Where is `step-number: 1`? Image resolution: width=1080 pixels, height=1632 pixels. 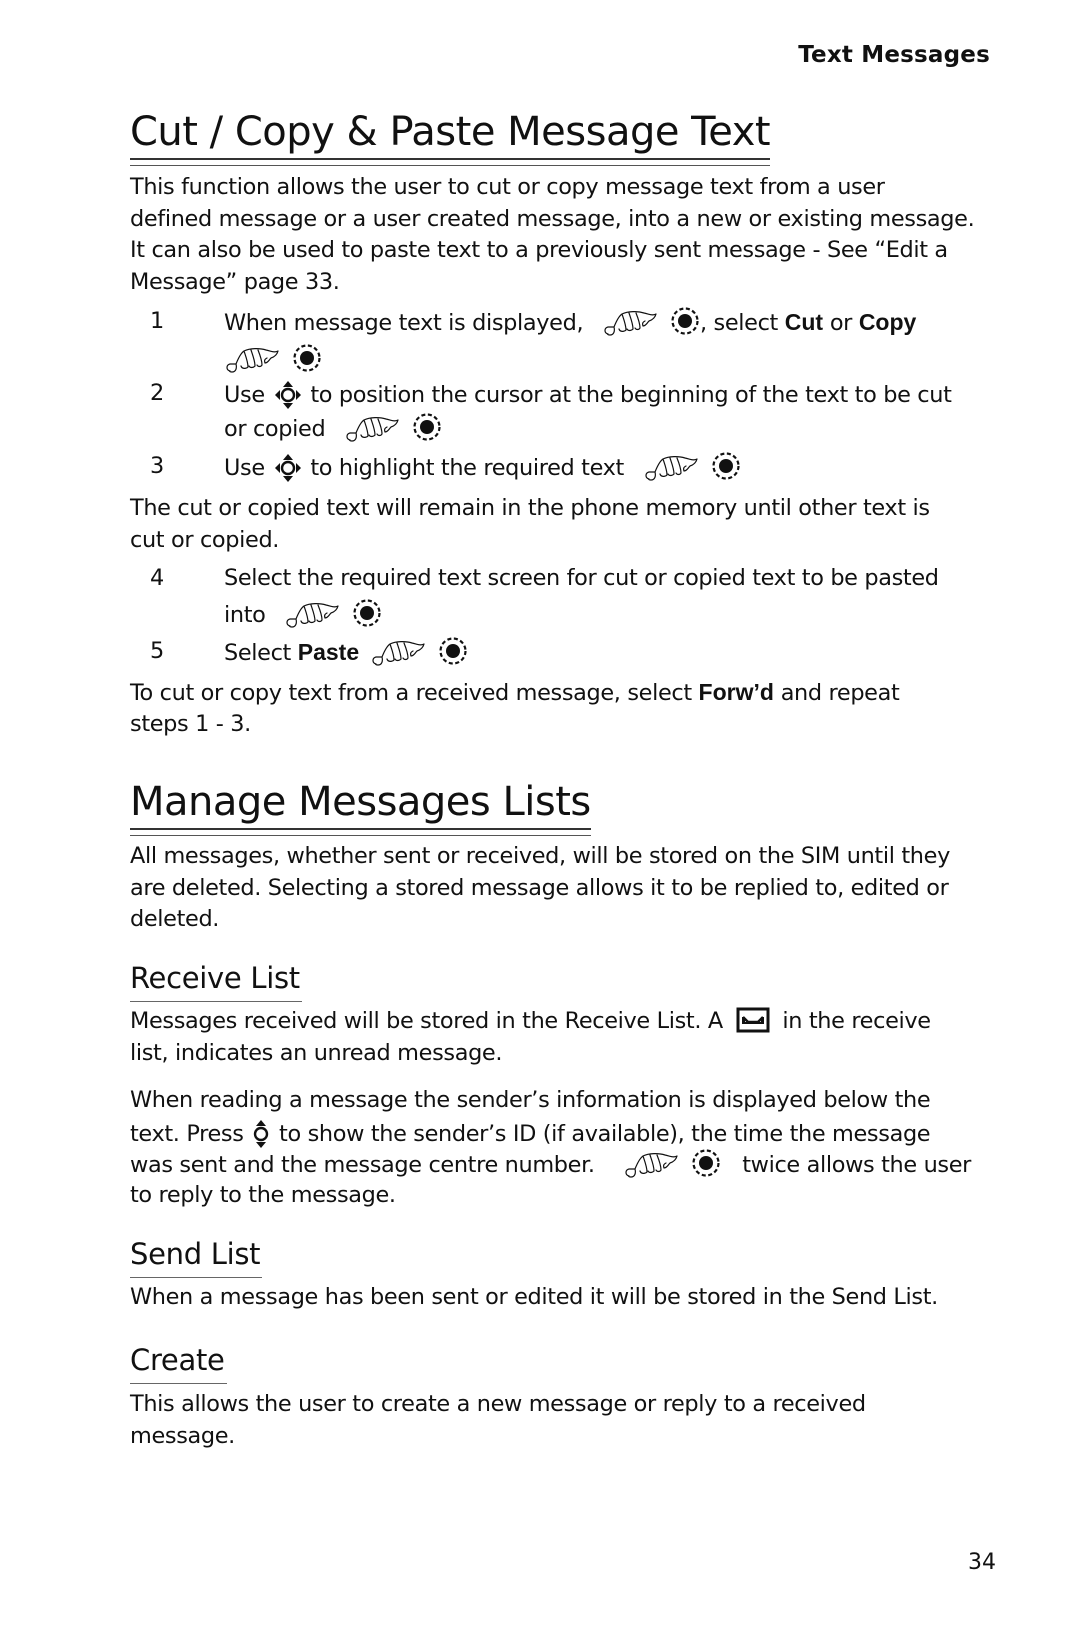 step-number: 1 is located at coordinates (157, 321).